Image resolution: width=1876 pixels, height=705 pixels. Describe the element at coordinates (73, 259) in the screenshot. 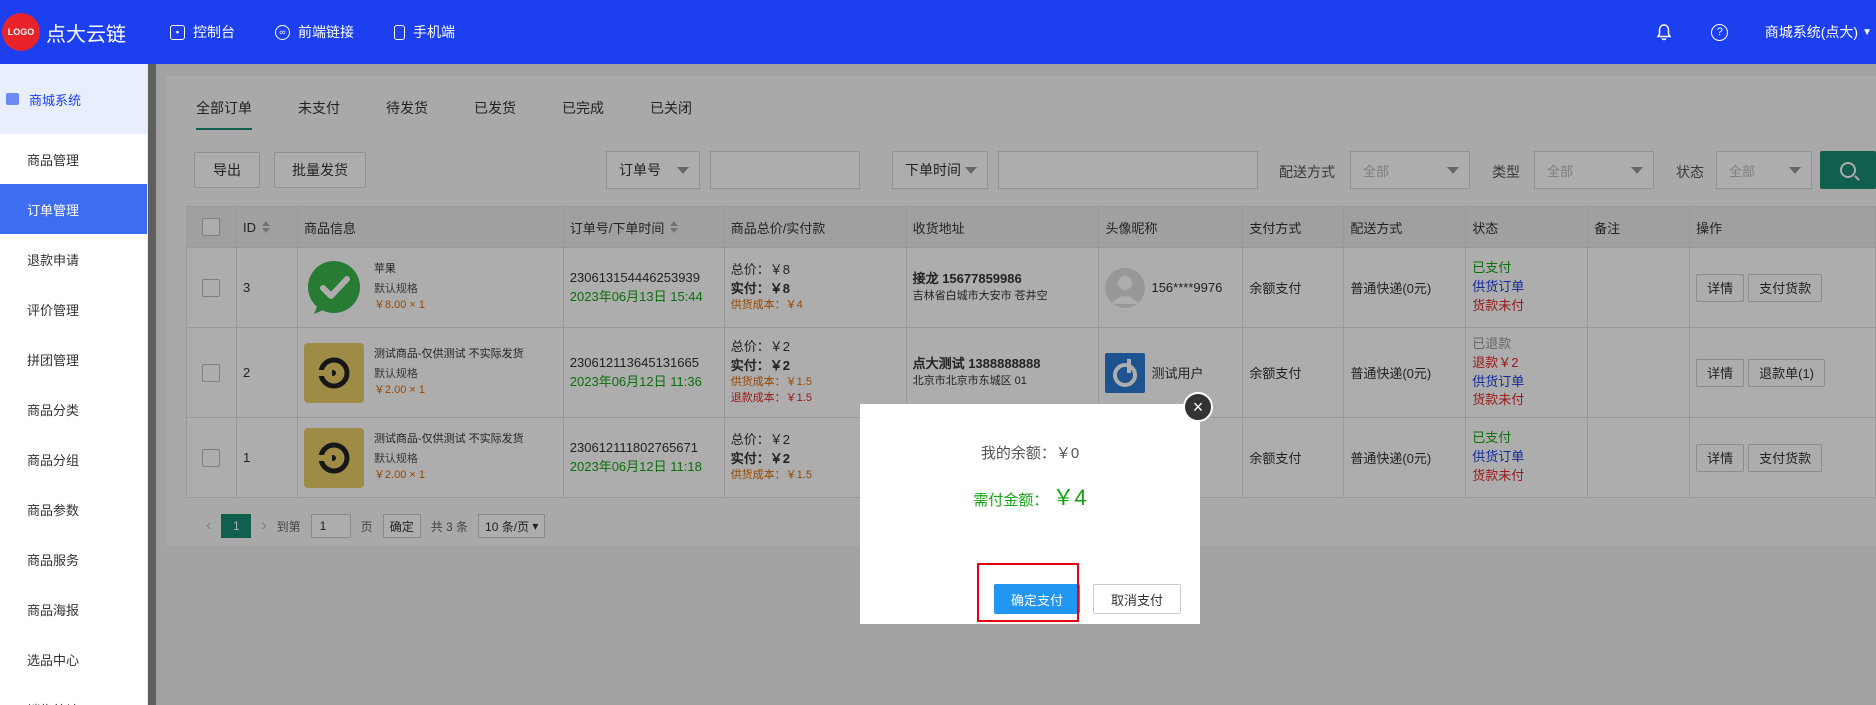

I see `sidebar-item-refund: 退款申请` at that location.